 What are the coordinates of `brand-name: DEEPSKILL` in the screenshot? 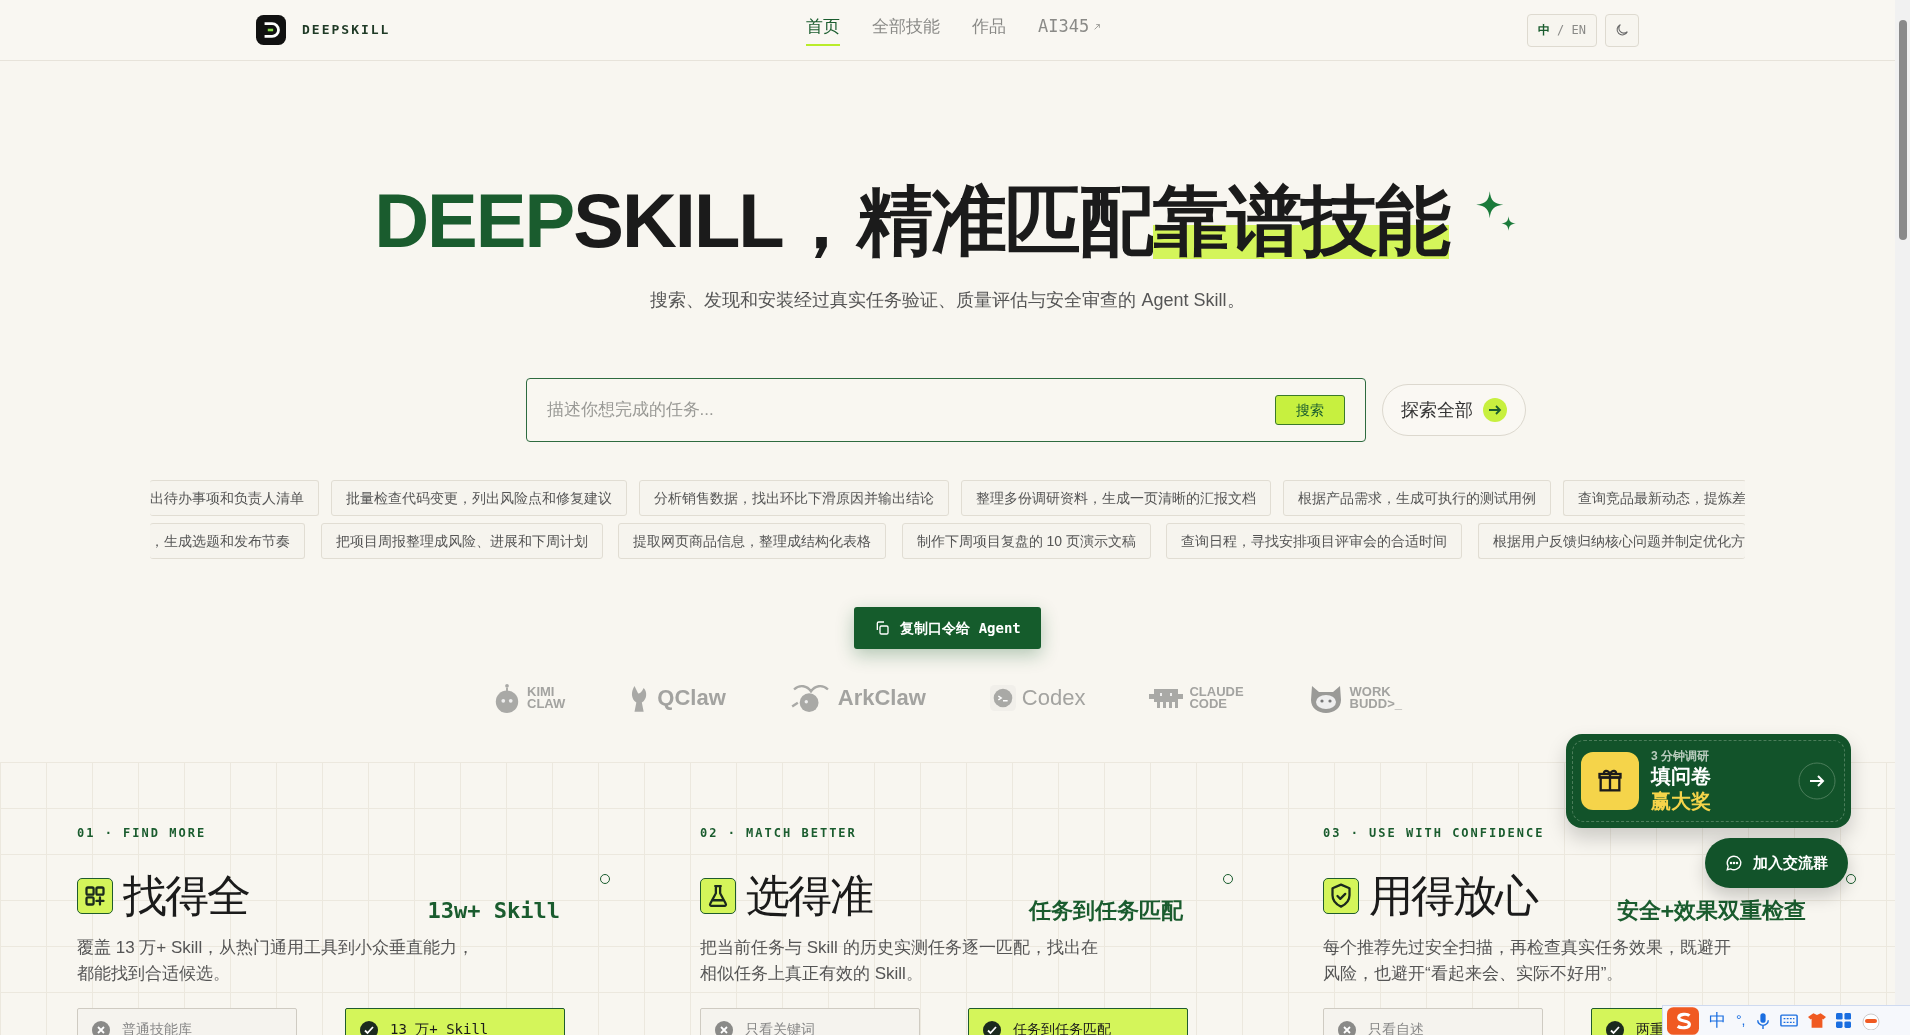 It's located at (346, 30).